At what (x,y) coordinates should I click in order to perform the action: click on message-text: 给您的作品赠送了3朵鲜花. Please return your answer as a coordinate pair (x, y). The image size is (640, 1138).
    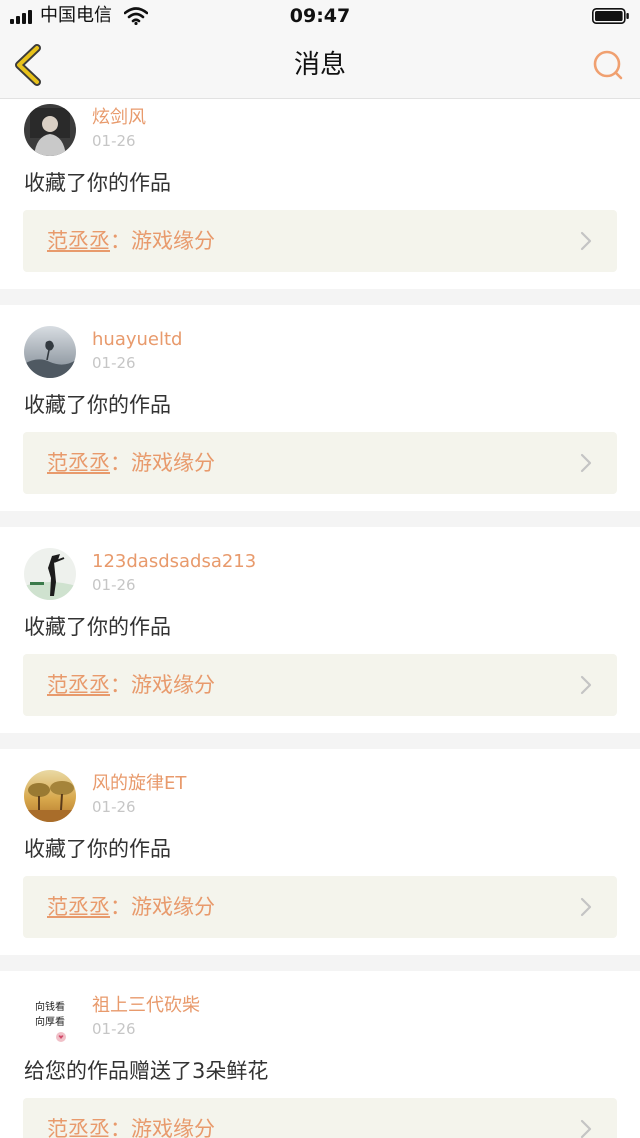
    Looking at the image, I should click on (146, 1071).